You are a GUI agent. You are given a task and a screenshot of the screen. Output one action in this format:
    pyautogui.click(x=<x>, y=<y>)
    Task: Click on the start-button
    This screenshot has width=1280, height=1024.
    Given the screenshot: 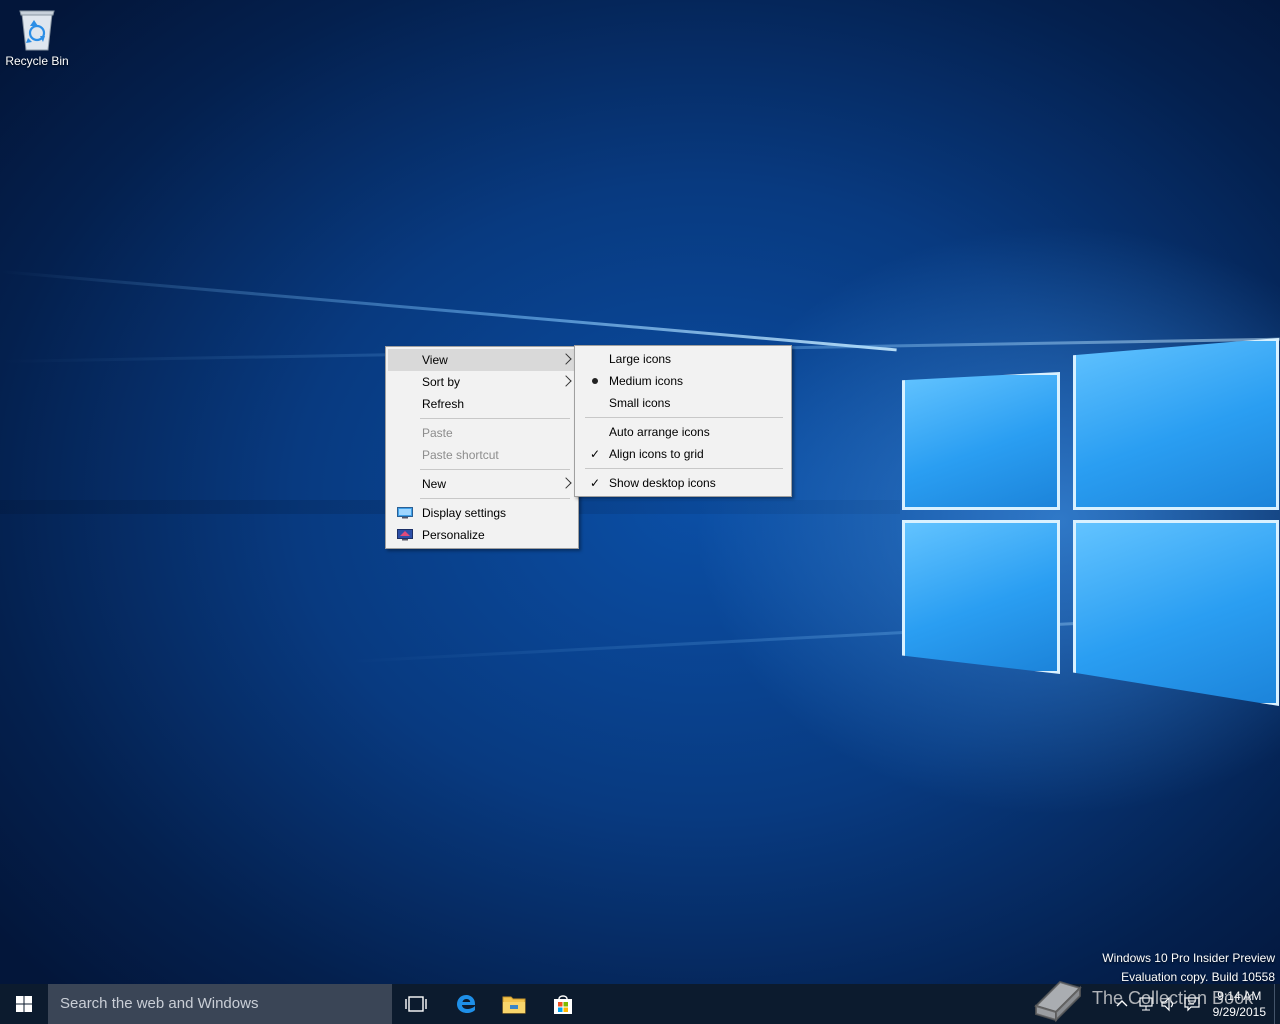 What is the action you would take?
    pyautogui.click(x=24, y=1004)
    